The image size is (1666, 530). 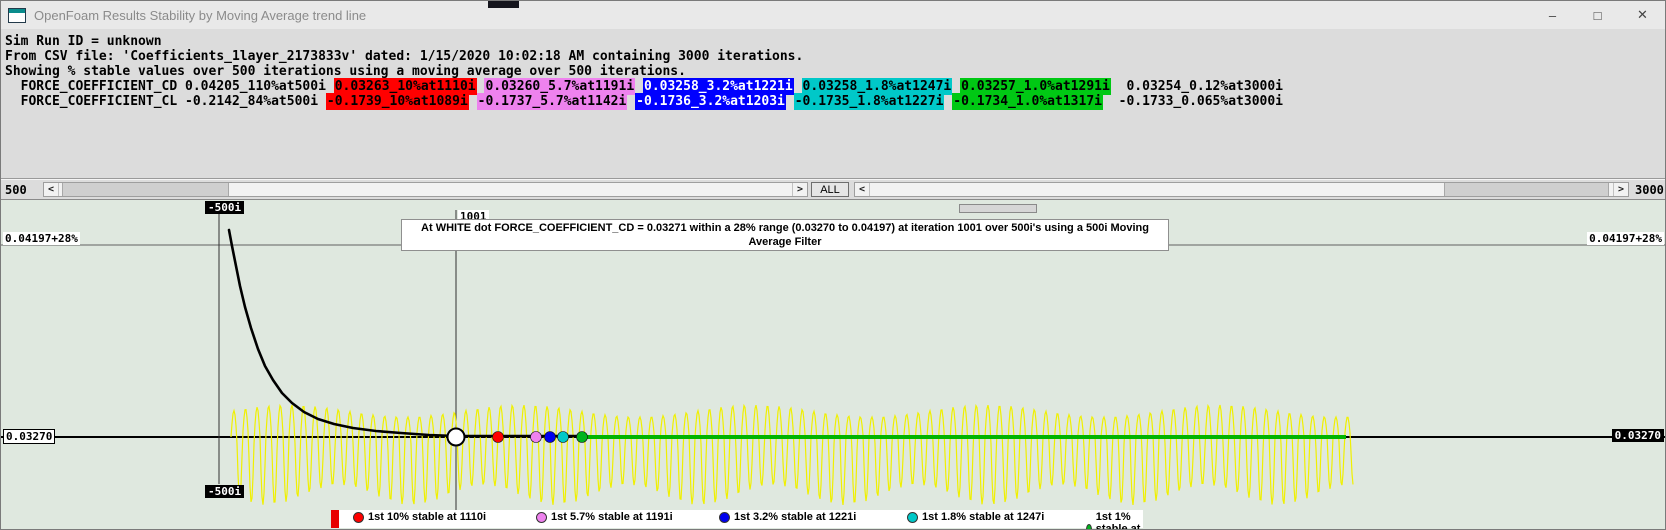 I want to click on legend-item: 1st 1% stable at 1291i, so click(x=1114, y=520).